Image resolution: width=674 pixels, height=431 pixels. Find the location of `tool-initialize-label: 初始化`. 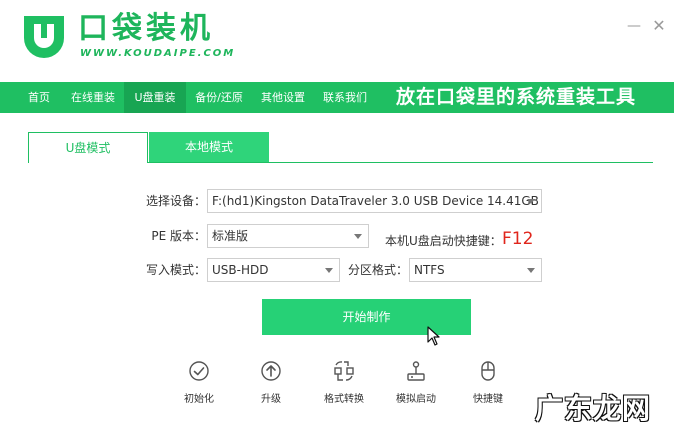

tool-initialize-label: 初始化 is located at coordinates (199, 399).